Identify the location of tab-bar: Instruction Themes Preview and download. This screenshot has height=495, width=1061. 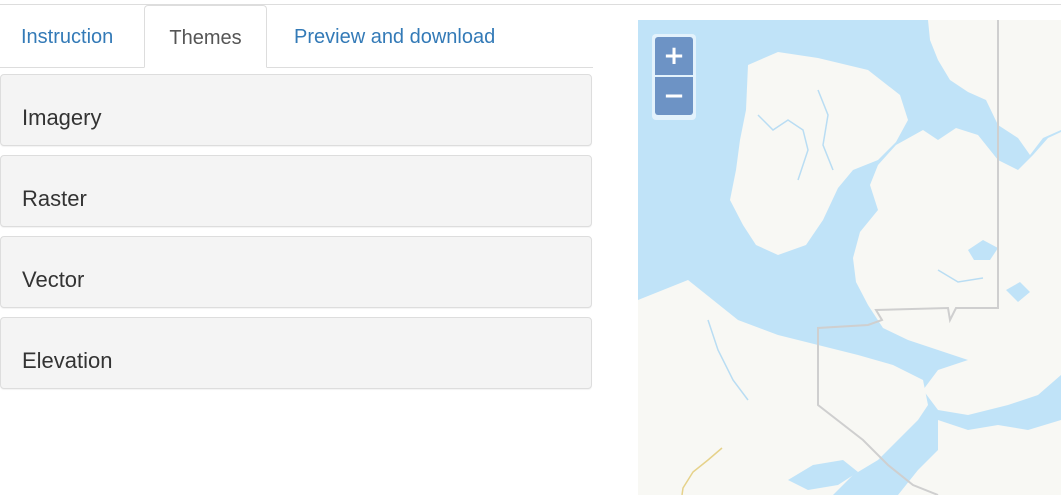
(296, 36).